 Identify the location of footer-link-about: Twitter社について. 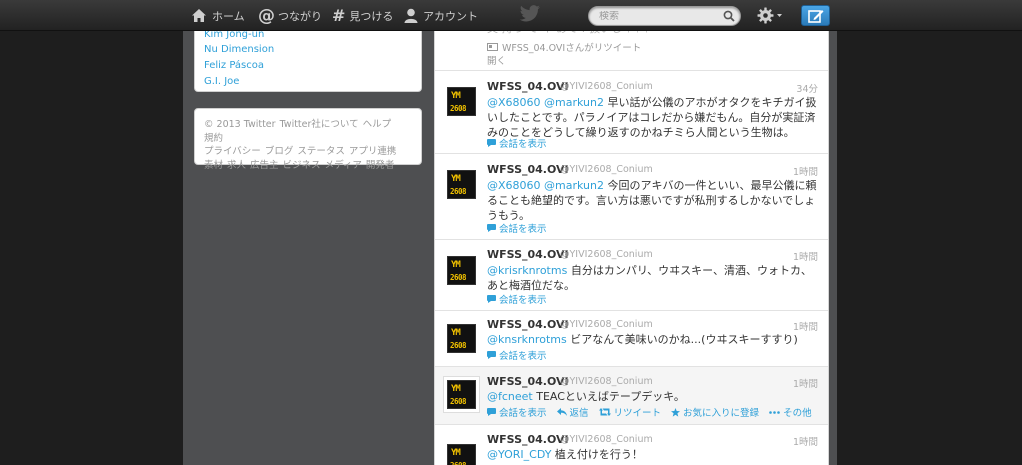
(319, 124).